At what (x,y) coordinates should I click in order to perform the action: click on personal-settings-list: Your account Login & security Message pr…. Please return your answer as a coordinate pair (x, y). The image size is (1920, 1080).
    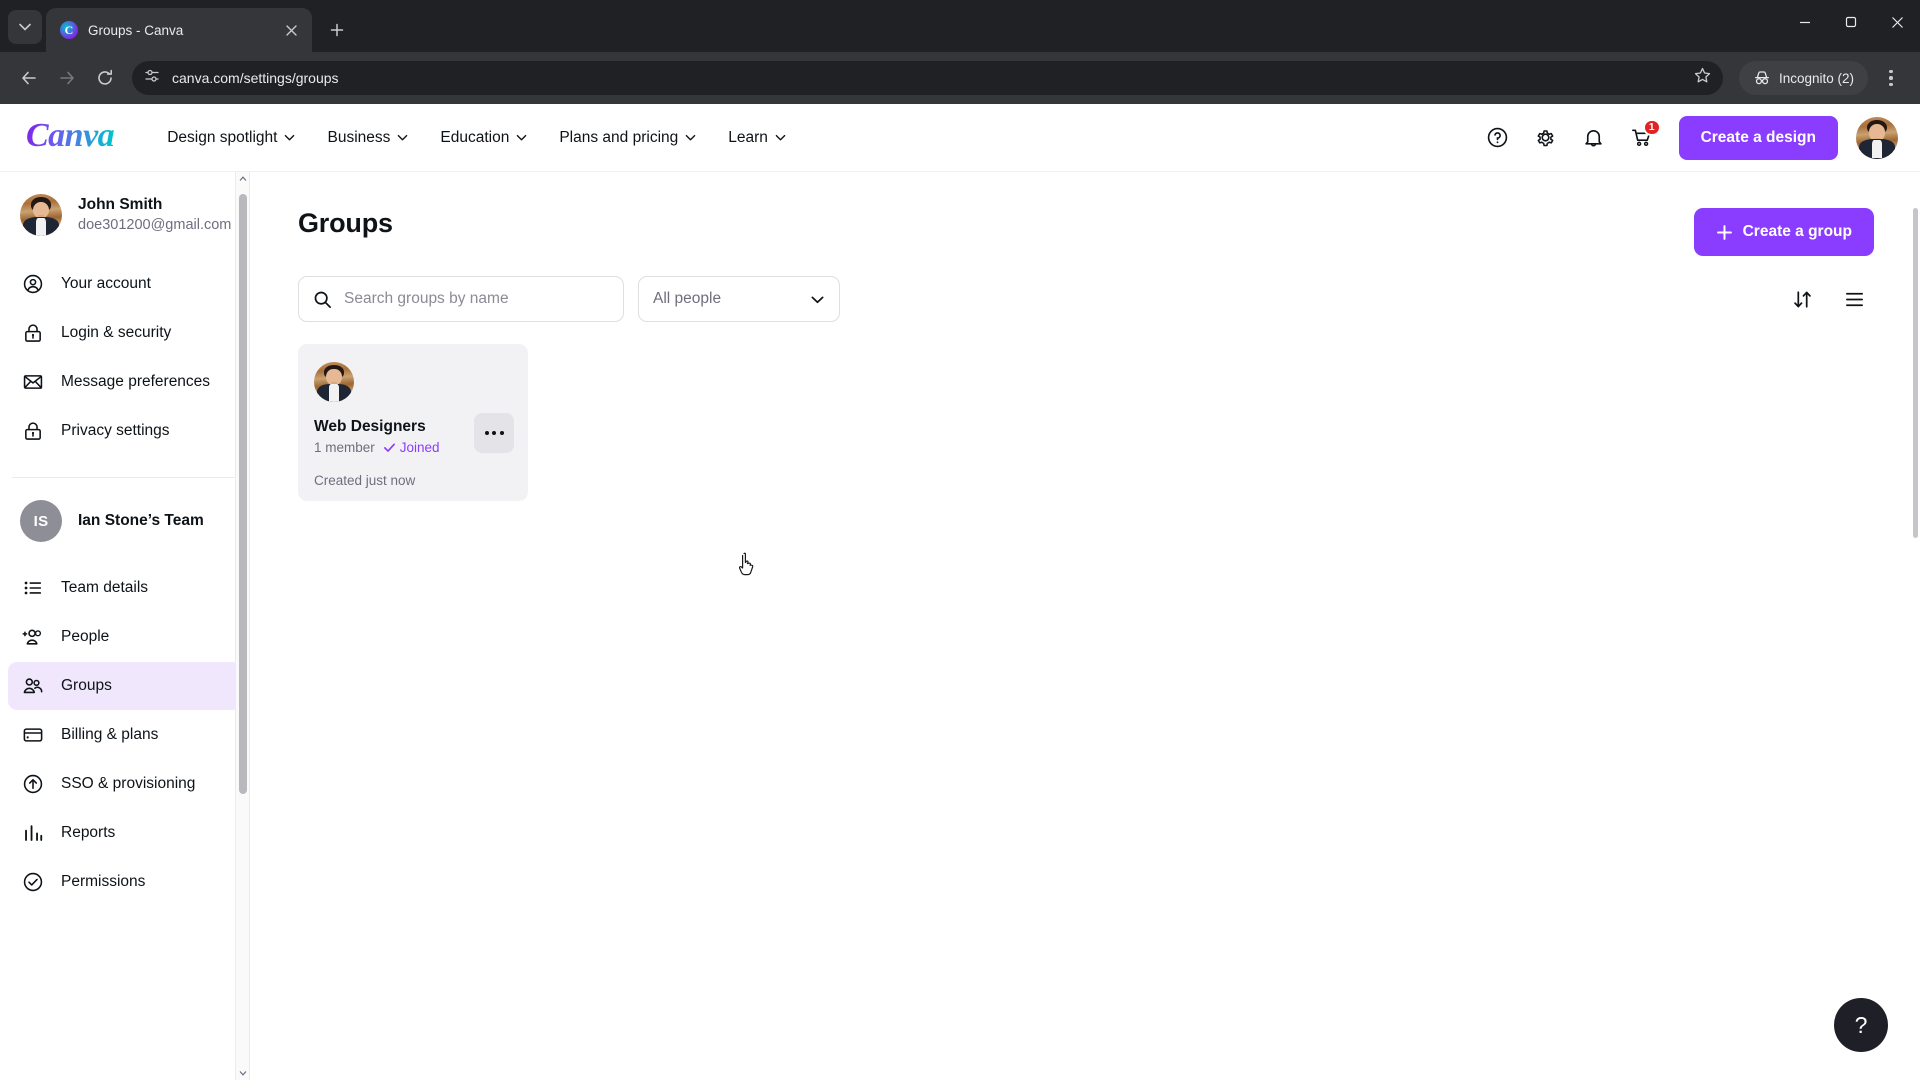
    Looking at the image, I should click on (124, 357).